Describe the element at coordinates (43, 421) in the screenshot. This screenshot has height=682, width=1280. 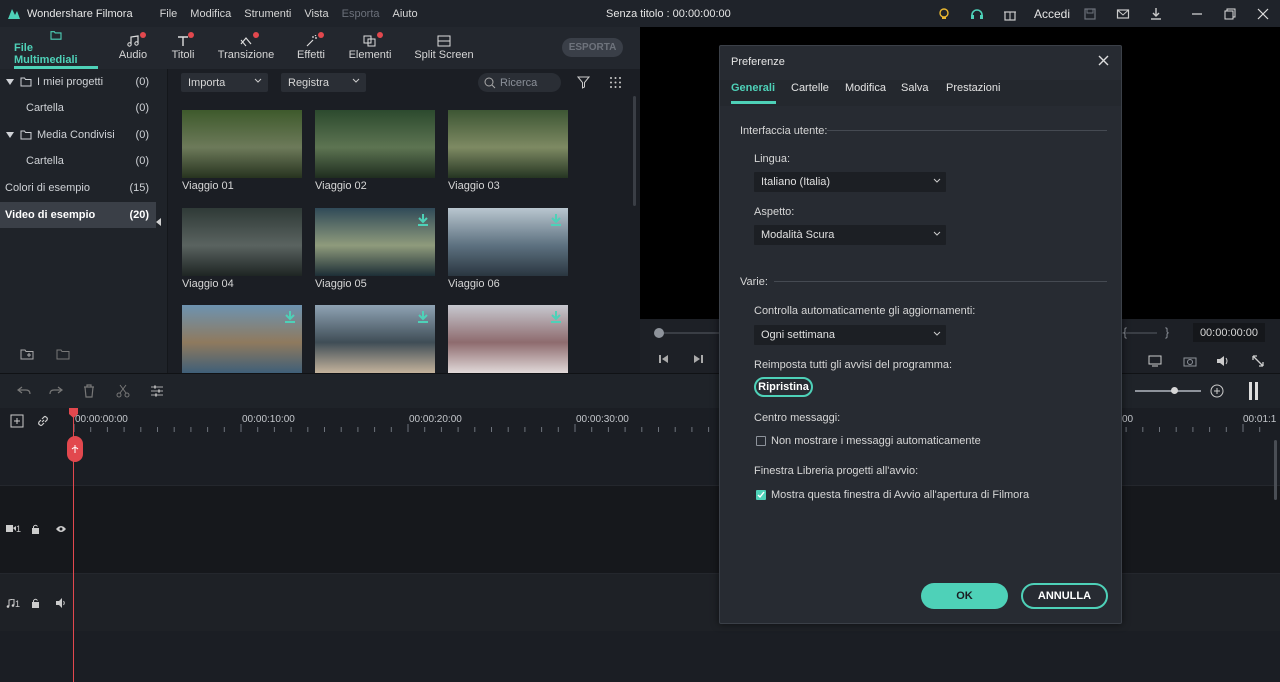
I see `link-chain-icon` at that location.